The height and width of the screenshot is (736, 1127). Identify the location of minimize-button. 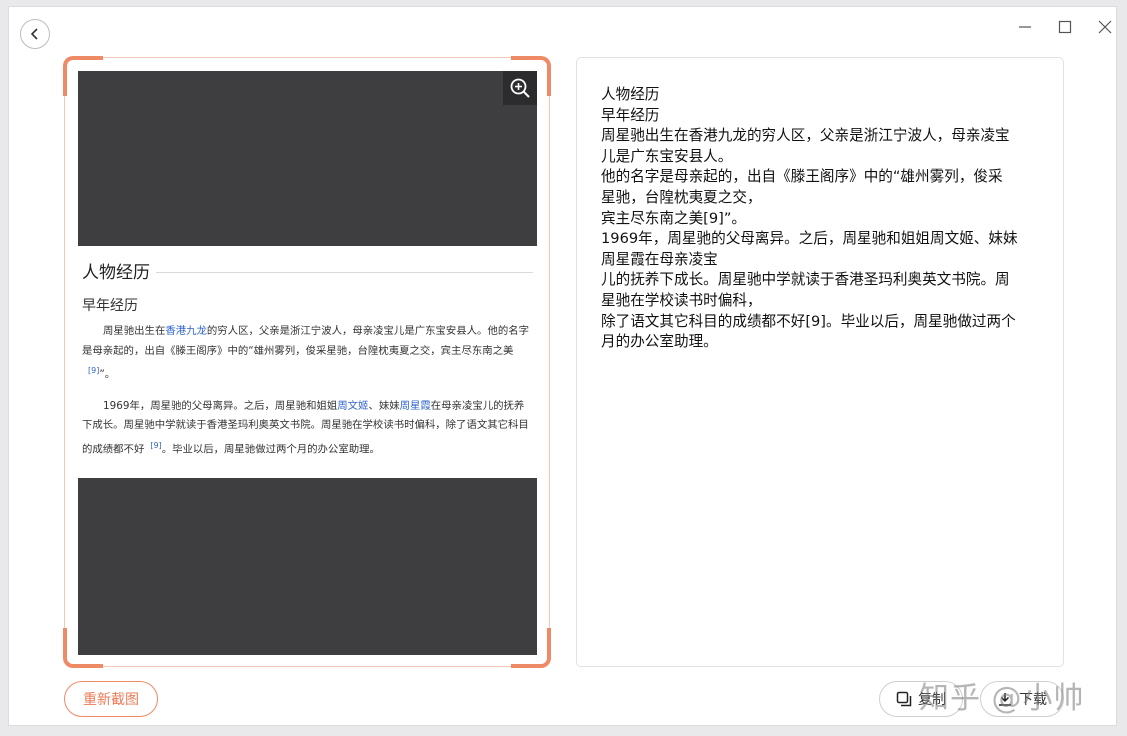
(1025, 27).